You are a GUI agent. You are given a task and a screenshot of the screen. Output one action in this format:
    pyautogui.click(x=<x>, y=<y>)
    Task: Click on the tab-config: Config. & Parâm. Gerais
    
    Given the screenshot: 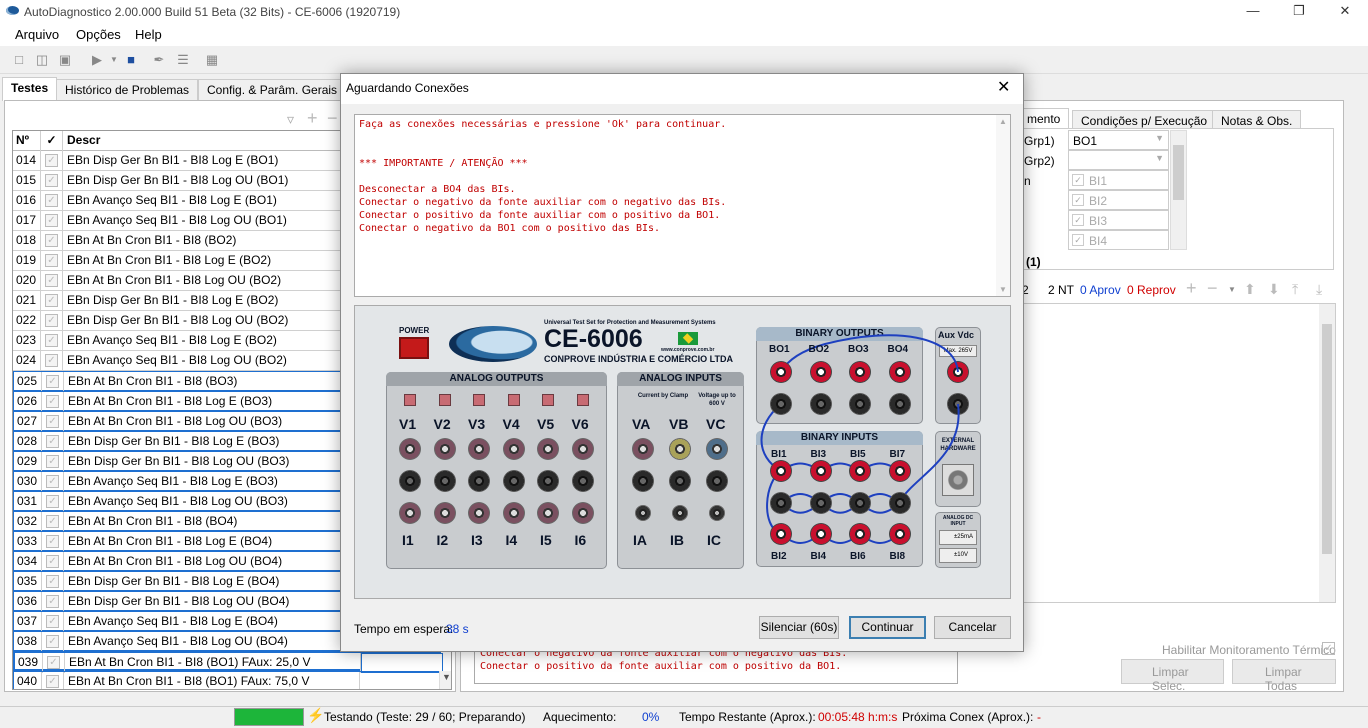 What is the action you would take?
    pyautogui.click(x=272, y=90)
    